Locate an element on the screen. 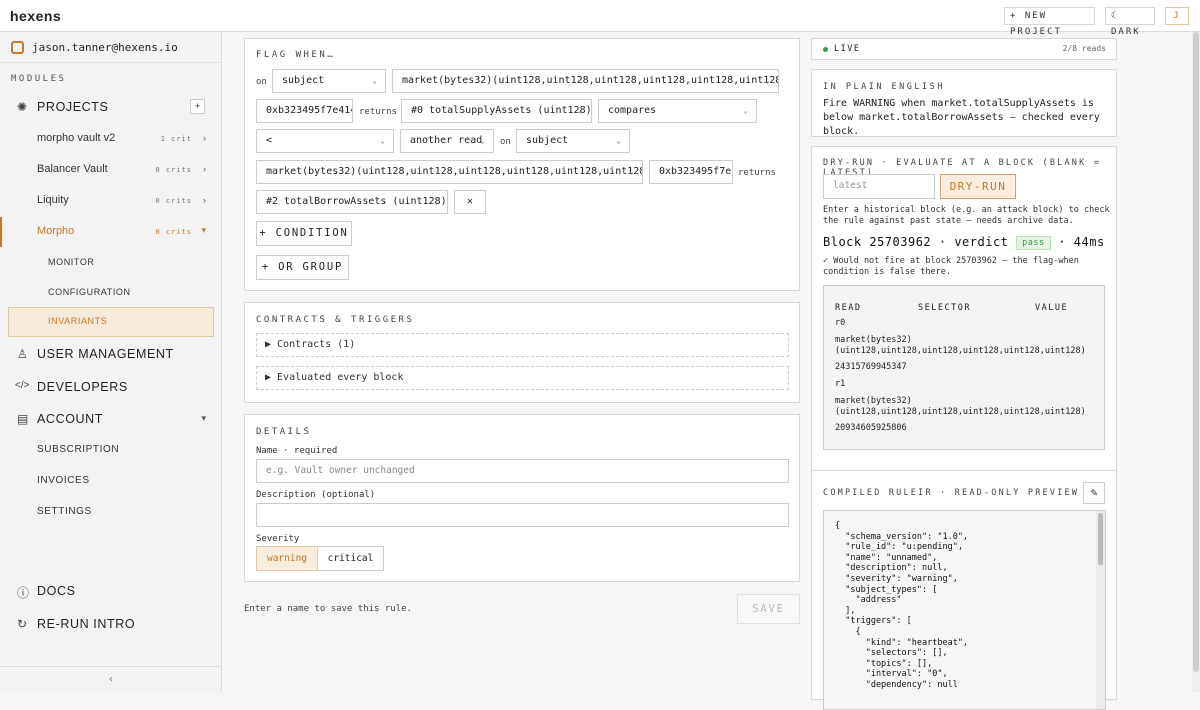 The image size is (1200, 710). nav-label: INVOICES is located at coordinates (63, 480).